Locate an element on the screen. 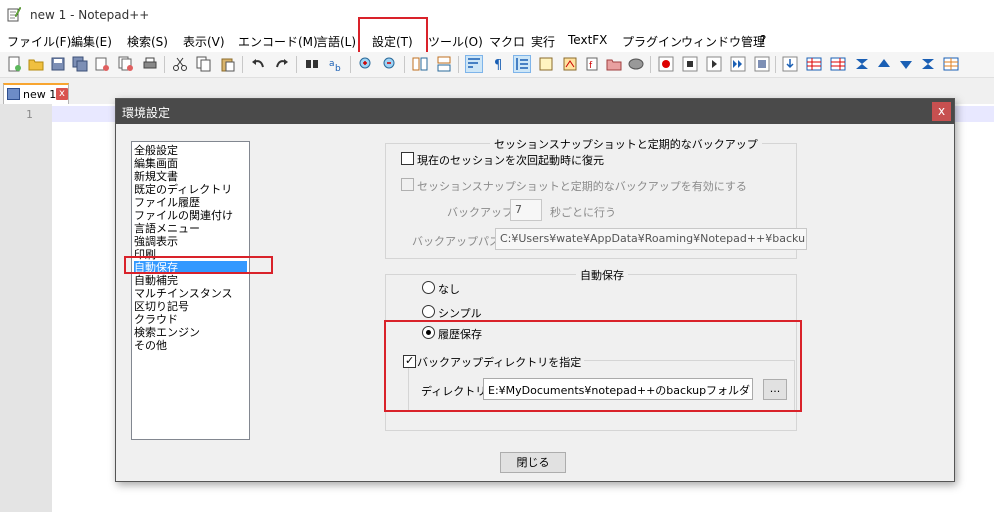  menu-textfx: TextFX is located at coordinates (587, 40).